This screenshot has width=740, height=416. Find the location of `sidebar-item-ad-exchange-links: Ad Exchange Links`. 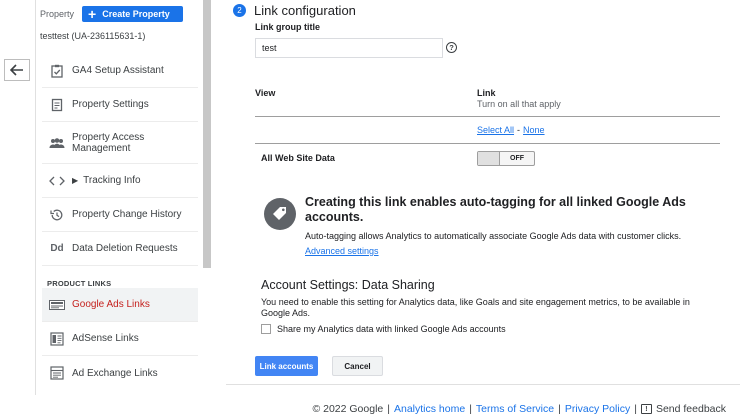

sidebar-item-ad-exchange-links: Ad Exchange Links is located at coordinates (120, 373).